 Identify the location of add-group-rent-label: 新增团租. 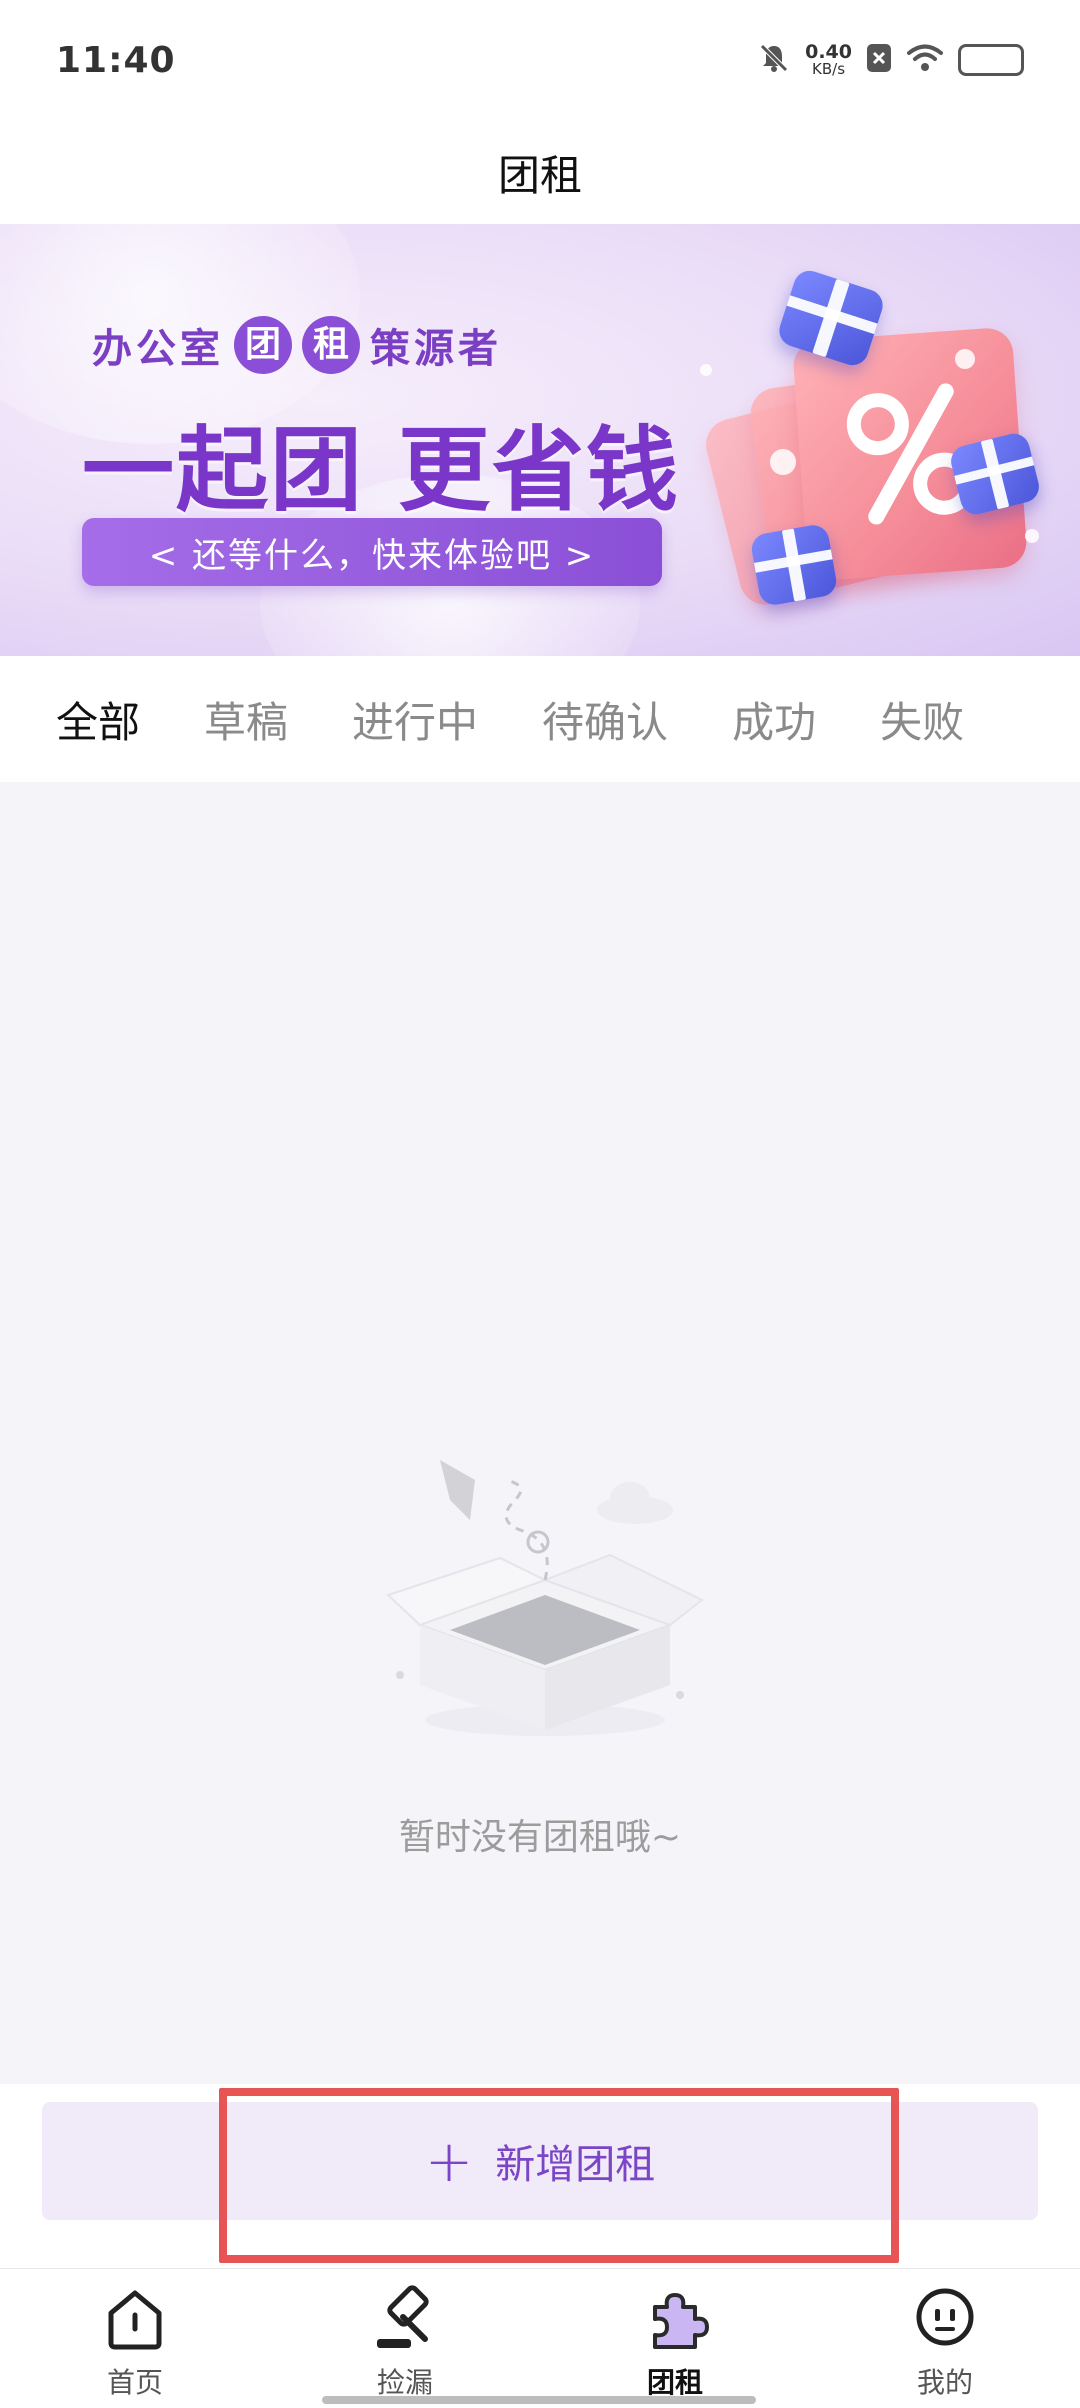
(575, 2165).